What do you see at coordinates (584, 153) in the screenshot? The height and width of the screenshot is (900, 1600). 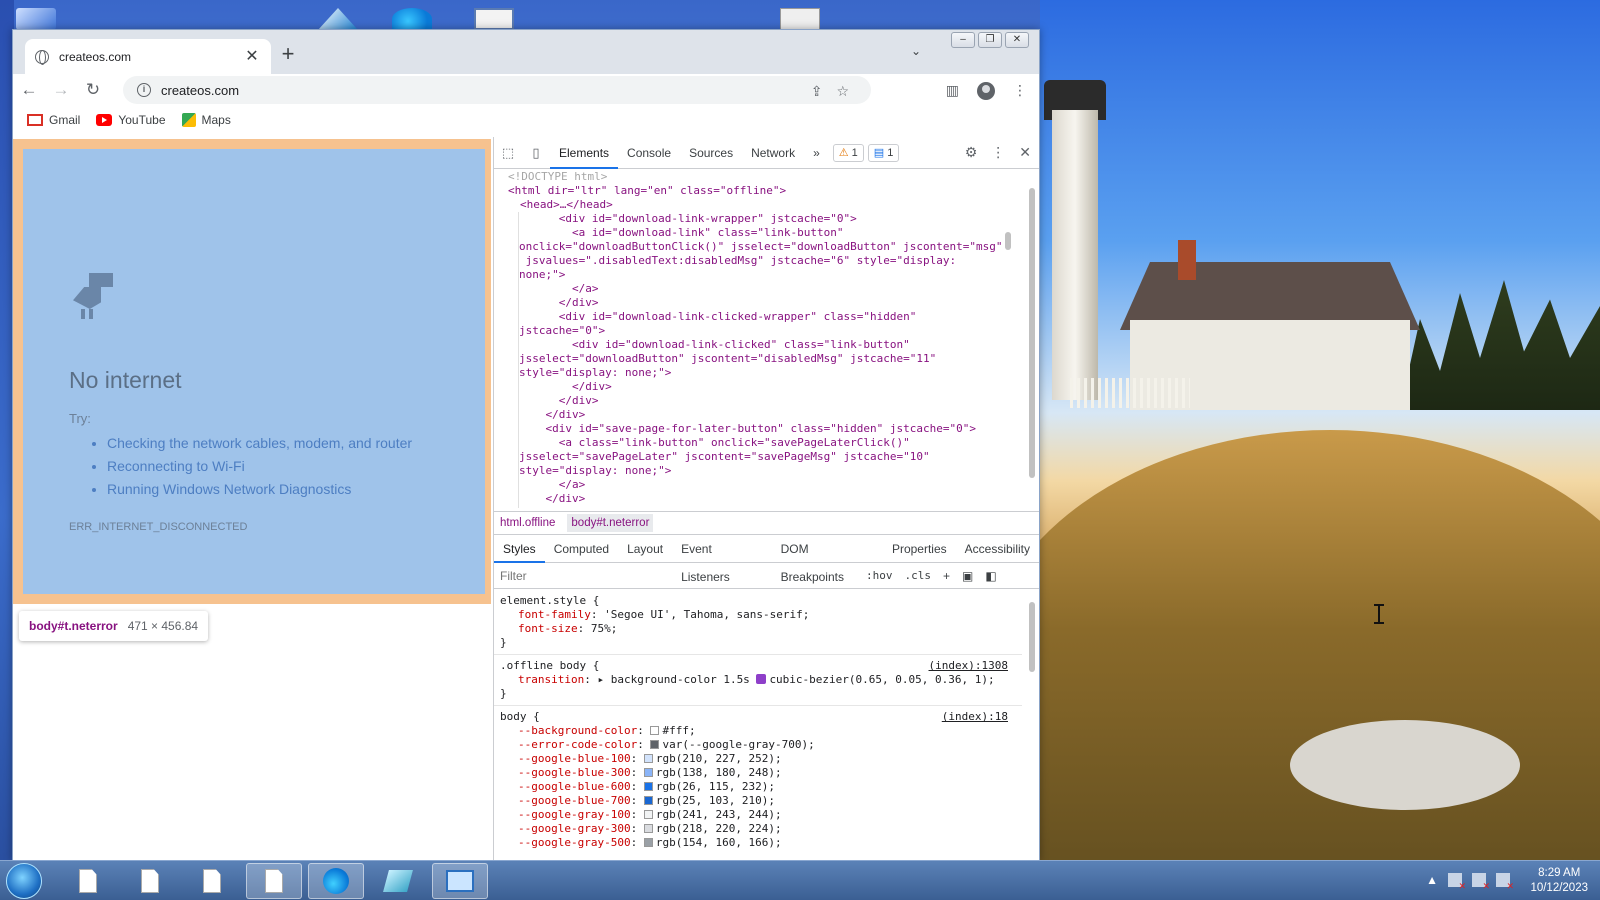 I see `tab-elements: Elements` at bounding box center [584, 153].